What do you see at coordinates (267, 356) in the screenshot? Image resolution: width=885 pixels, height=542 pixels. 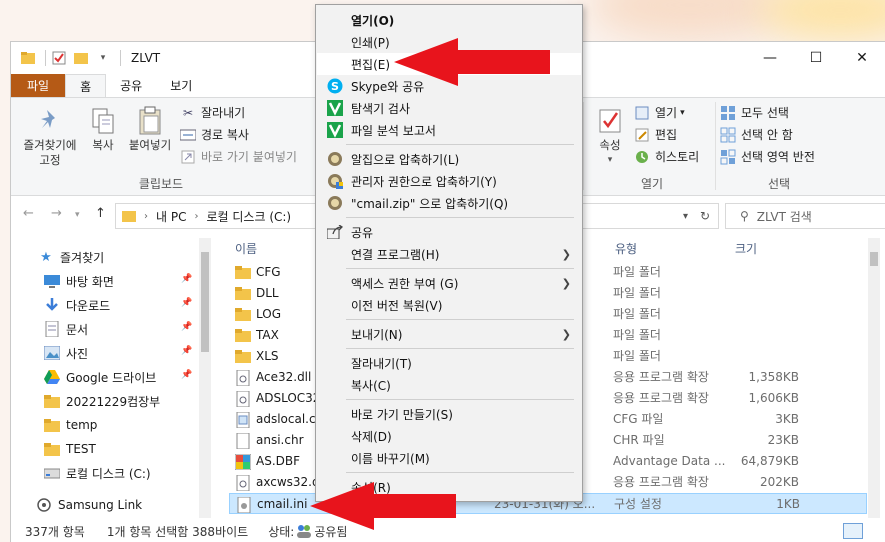 I see `file-name: XLS` at bounding box center [267, 356].